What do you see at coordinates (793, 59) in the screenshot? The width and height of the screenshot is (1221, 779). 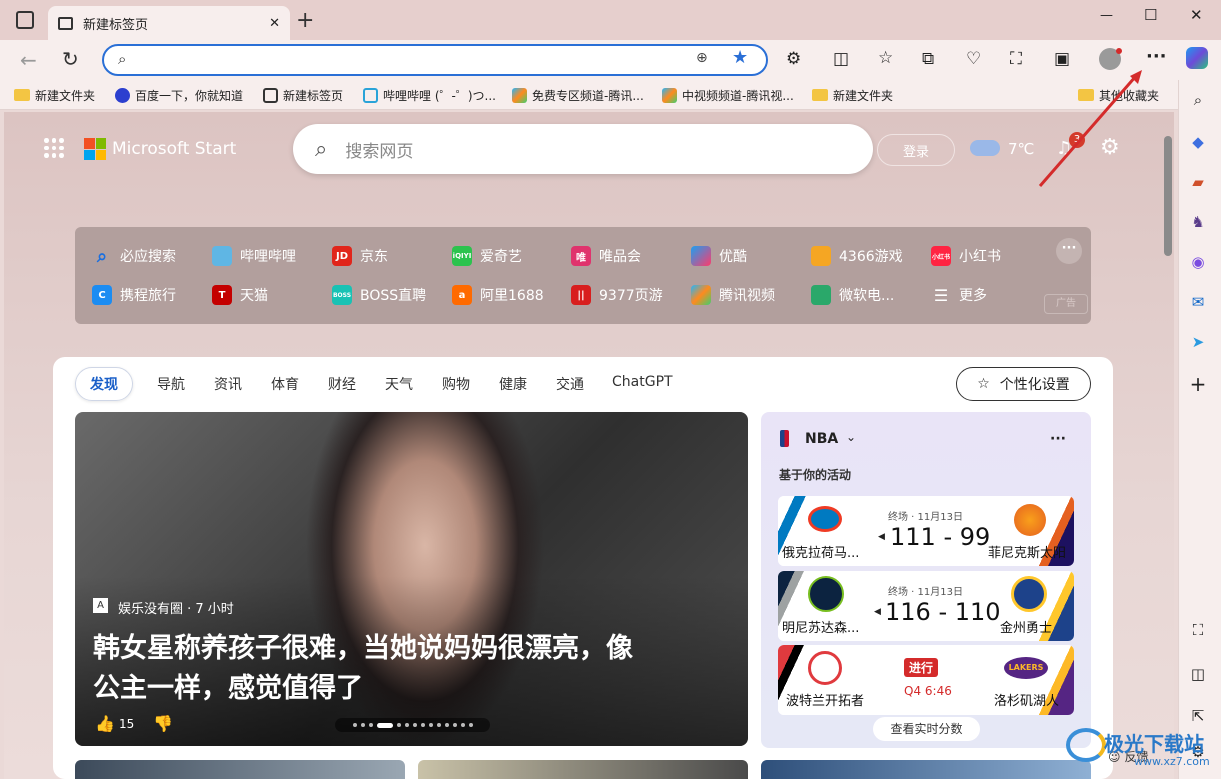 I see `extensions-icon: ⚙` at bounding box center [793, 59].